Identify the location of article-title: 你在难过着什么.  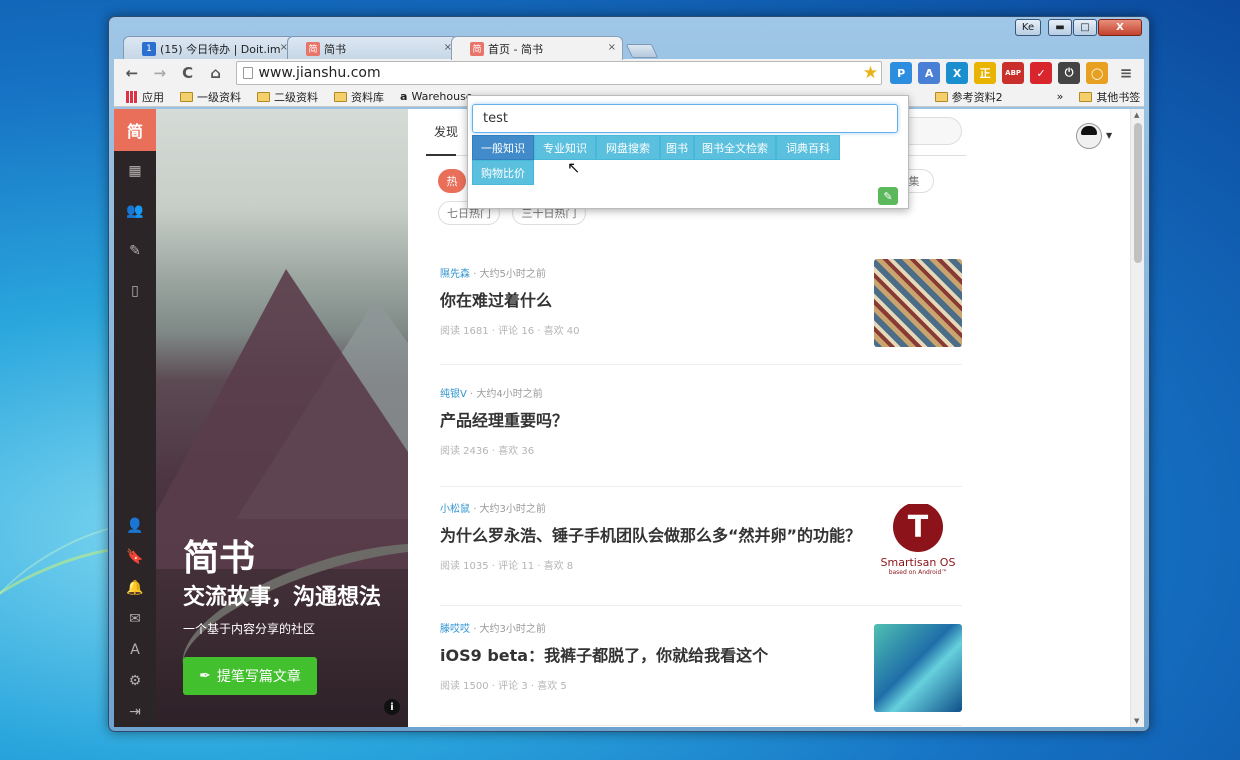
(496, 299).